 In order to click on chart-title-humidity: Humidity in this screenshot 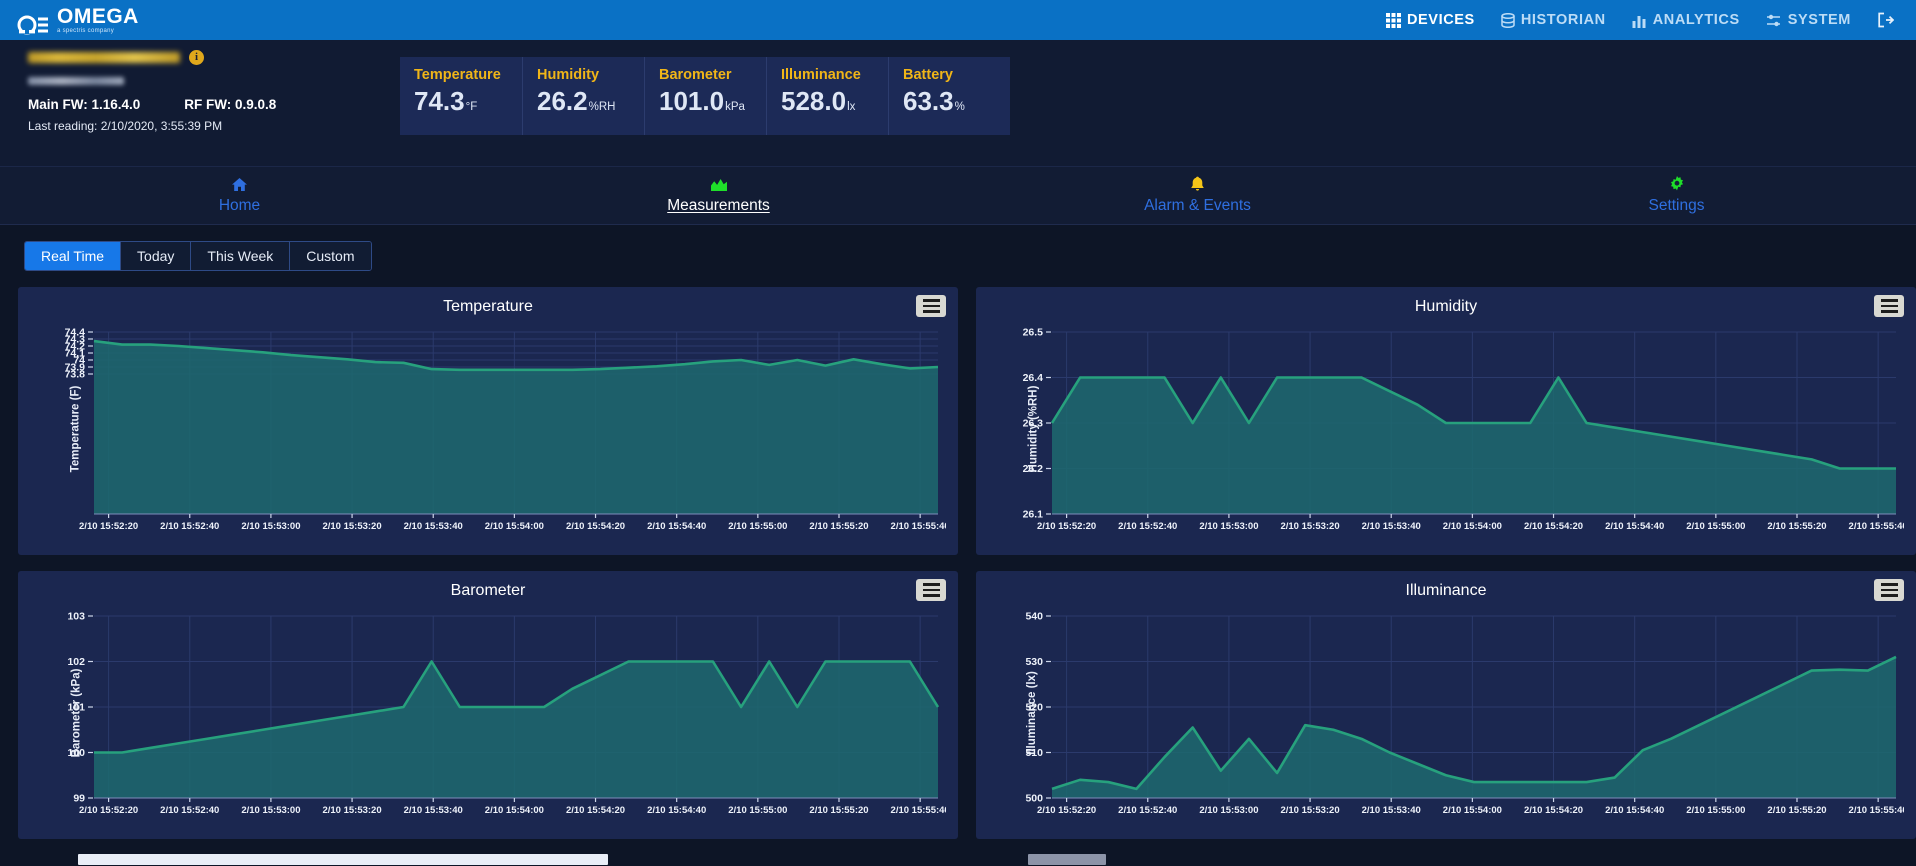, I will do `click(1446, 306)`.